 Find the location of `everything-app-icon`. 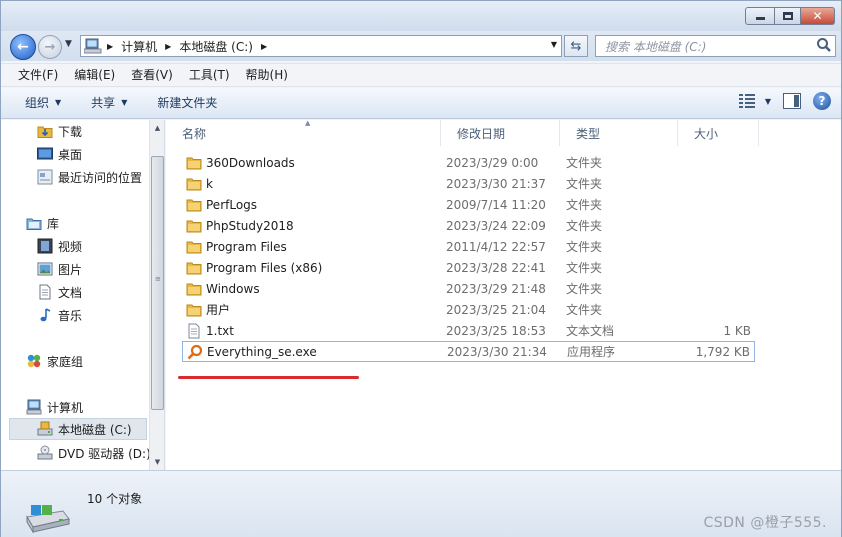

everything-app-icon is located at coordinates (195, 351).